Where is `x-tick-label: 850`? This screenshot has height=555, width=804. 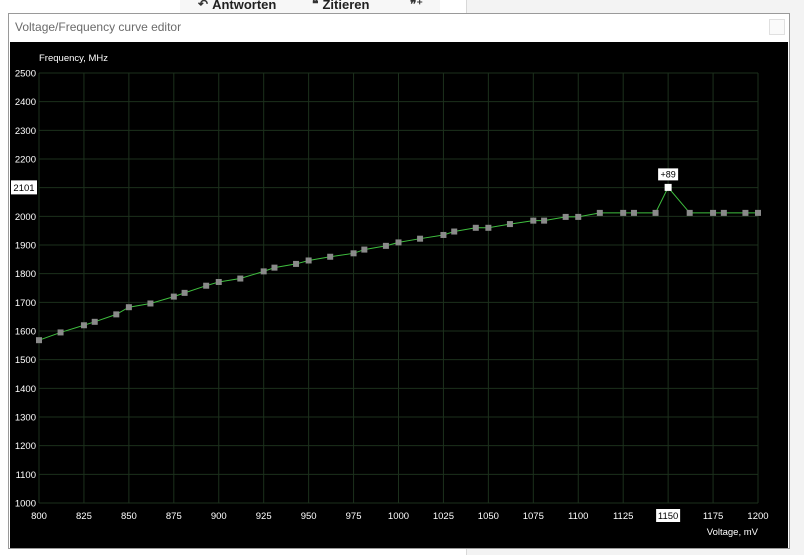 x-tick-label: 850 is located at coordinates (129, 516).